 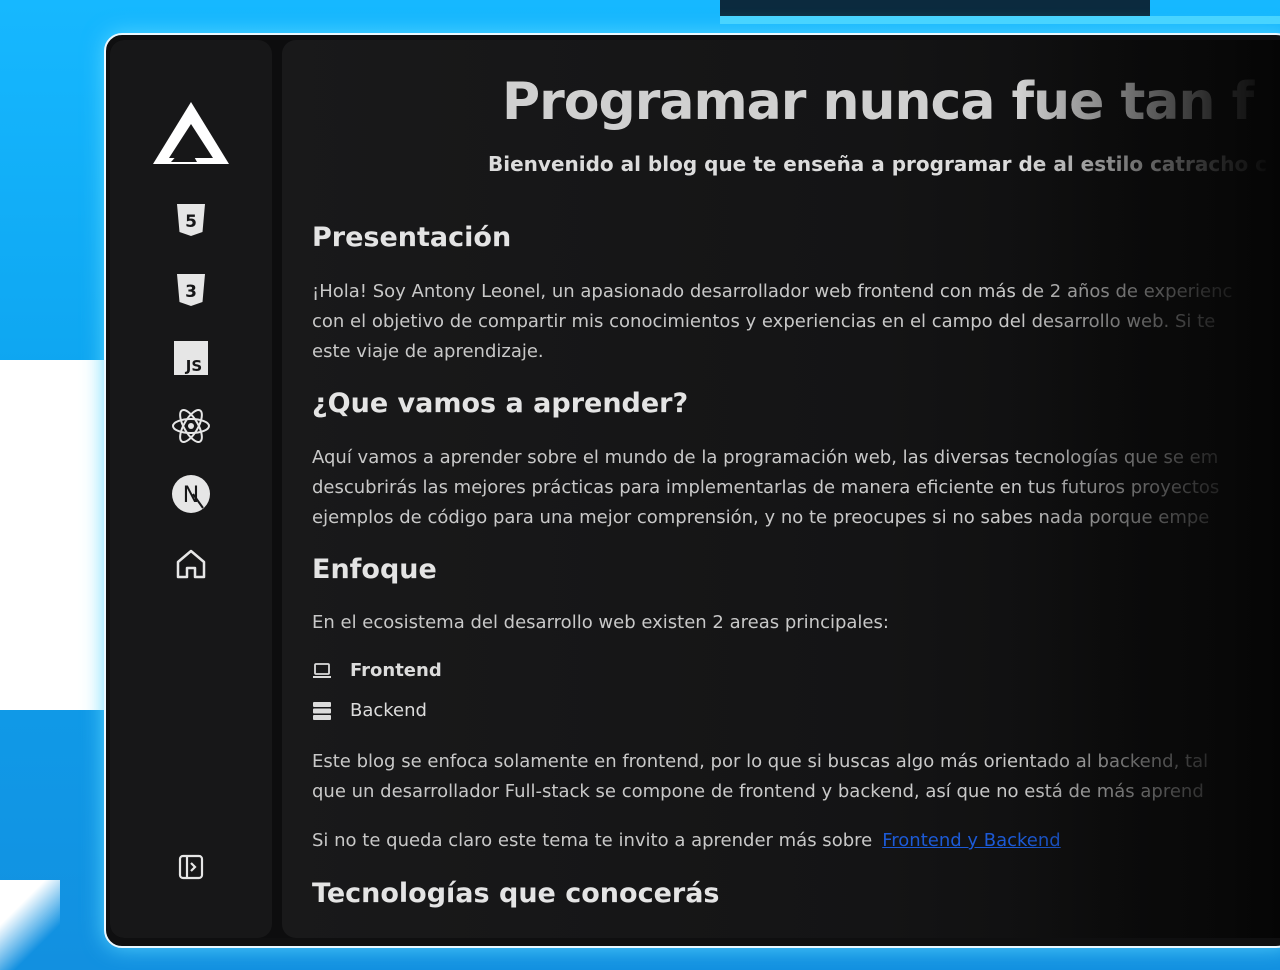 What do you see at coordinates (374, 569) in the screenshot?
I see `section-heading-enfoque: Enfoque` at bounding box center [374, 569].